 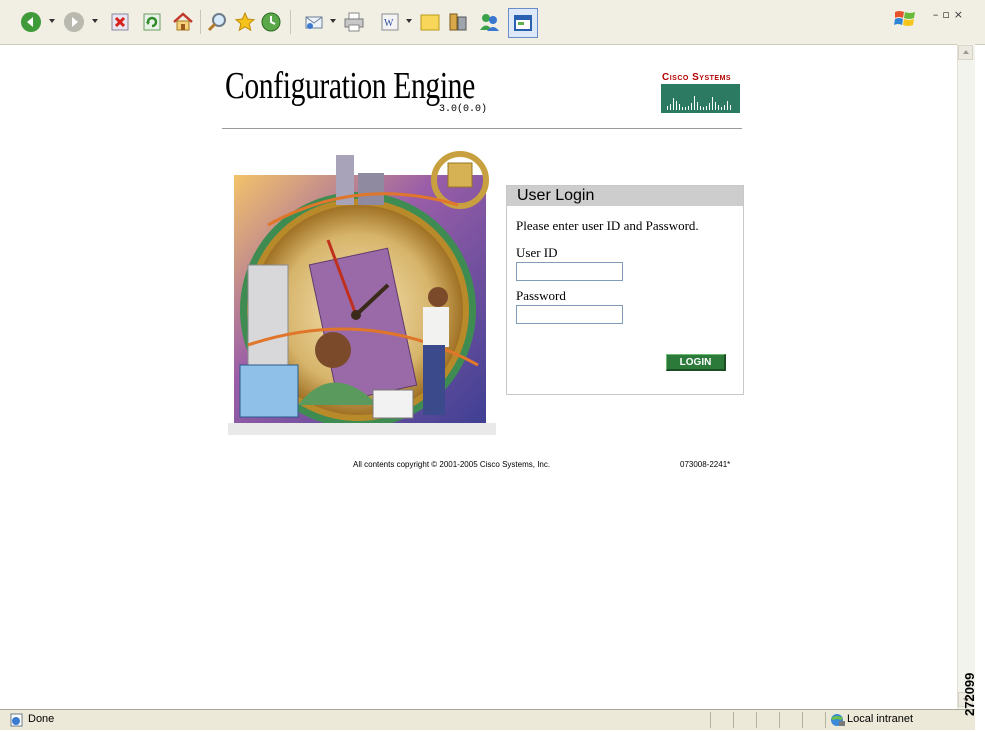 I want to click on mail-dropdown-icon, so click(x=333, y=21).